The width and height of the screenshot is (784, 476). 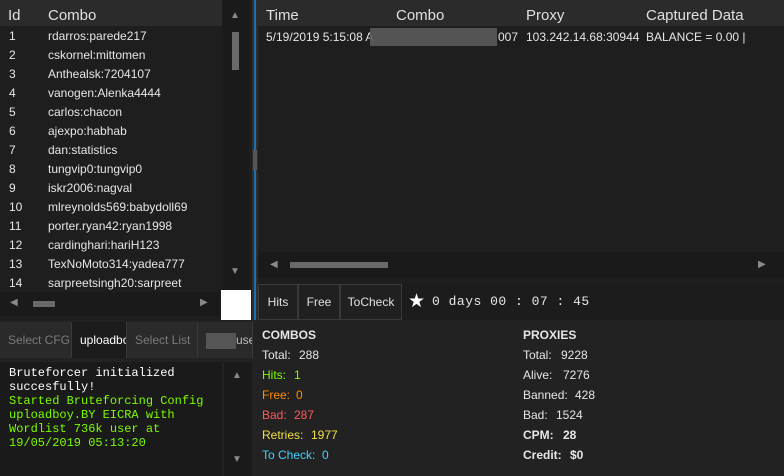 What do you see at coordinates (162, 340) in the screenshot?
I see `tab-select-list: Select List` at bounding box center [162, 340].